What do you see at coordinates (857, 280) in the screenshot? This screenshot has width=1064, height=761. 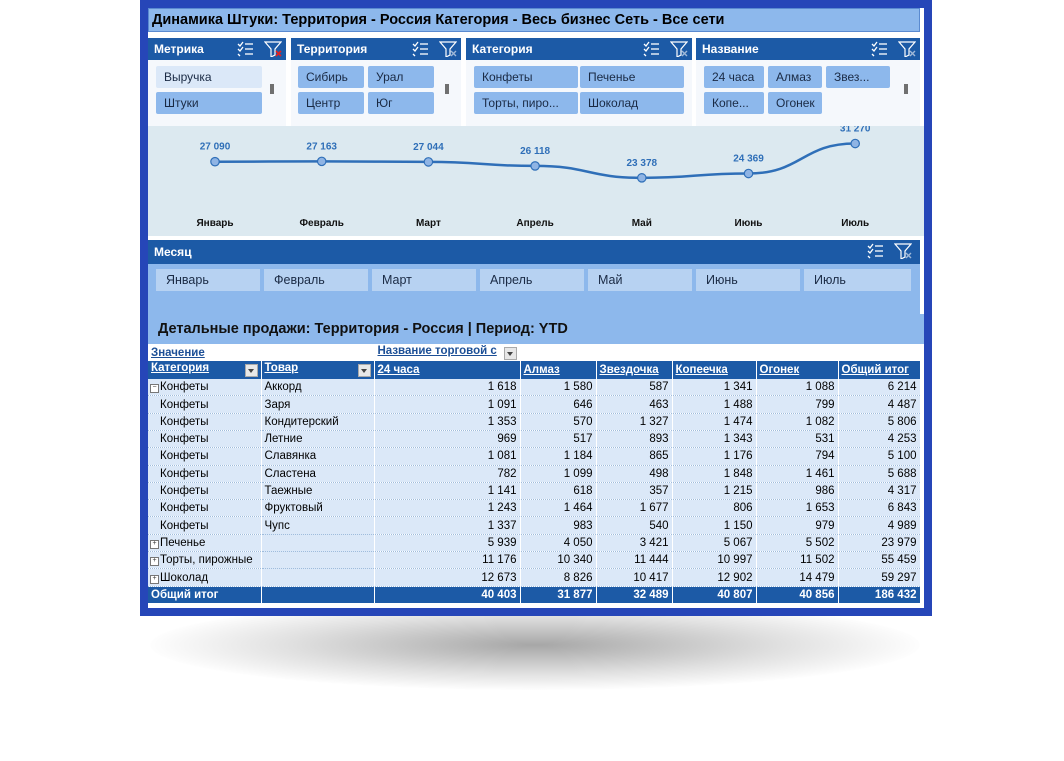 I see `month-jul: Июль` at bounding box center [857, 280].